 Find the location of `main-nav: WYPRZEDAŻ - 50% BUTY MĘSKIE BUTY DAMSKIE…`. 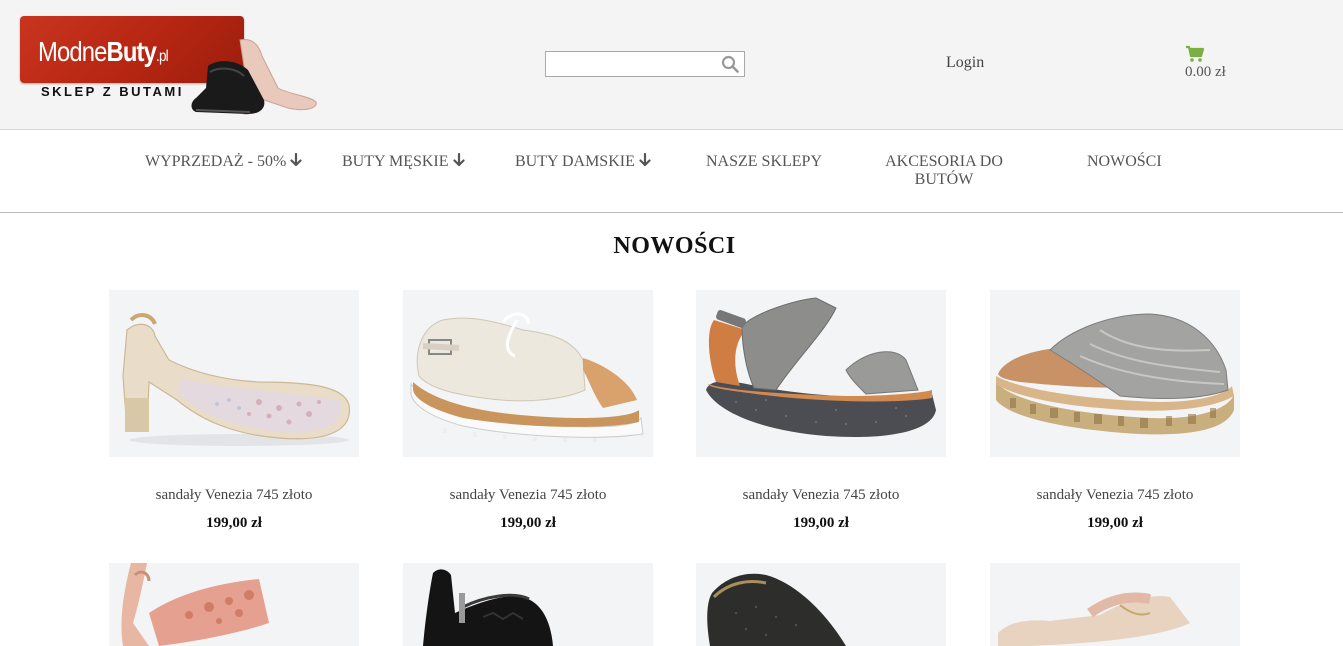

main-nav: WYPRZEDAŻ - 50% BUTY MĘSKIE BUTY DAMSKIE… is located at coordinates (671, 171).